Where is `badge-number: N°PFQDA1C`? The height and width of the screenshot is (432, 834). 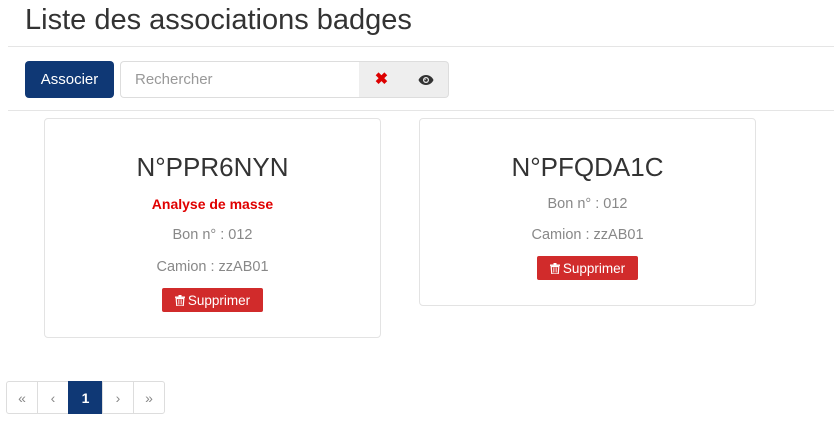 badge-number: N°PFQDA1C is located at coordinates (587, 167).